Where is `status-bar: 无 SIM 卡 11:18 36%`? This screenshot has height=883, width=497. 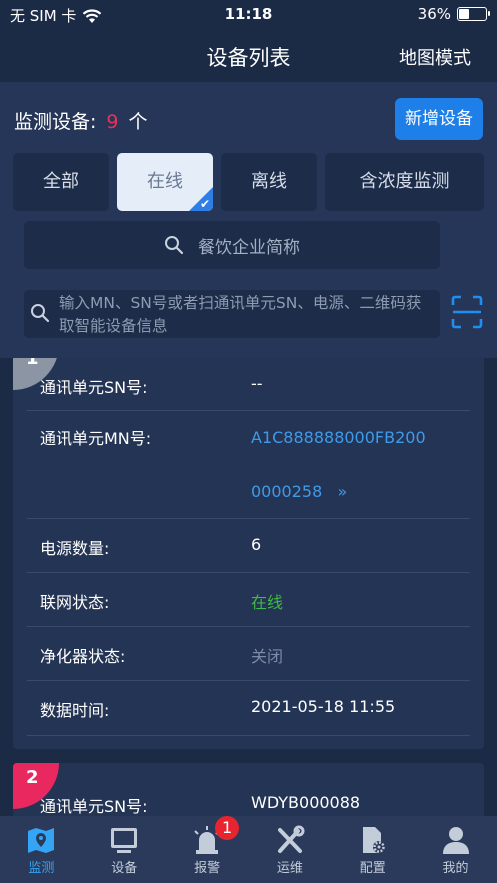
status-bar: 无 SIM 卡 11:18 36% is located at coordinates (248, 15).